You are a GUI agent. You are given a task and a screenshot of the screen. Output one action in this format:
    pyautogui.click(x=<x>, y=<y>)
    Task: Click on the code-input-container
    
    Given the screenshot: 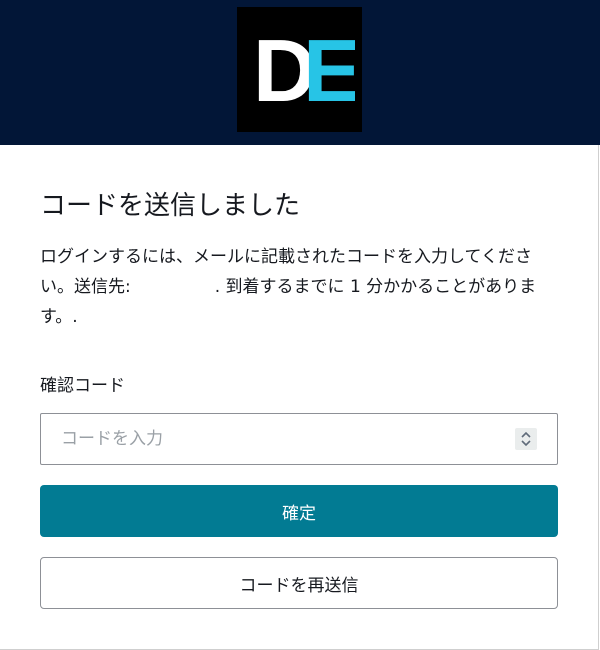 What is the action you would take?
    pyautogui.click(x=299, y=439)
    